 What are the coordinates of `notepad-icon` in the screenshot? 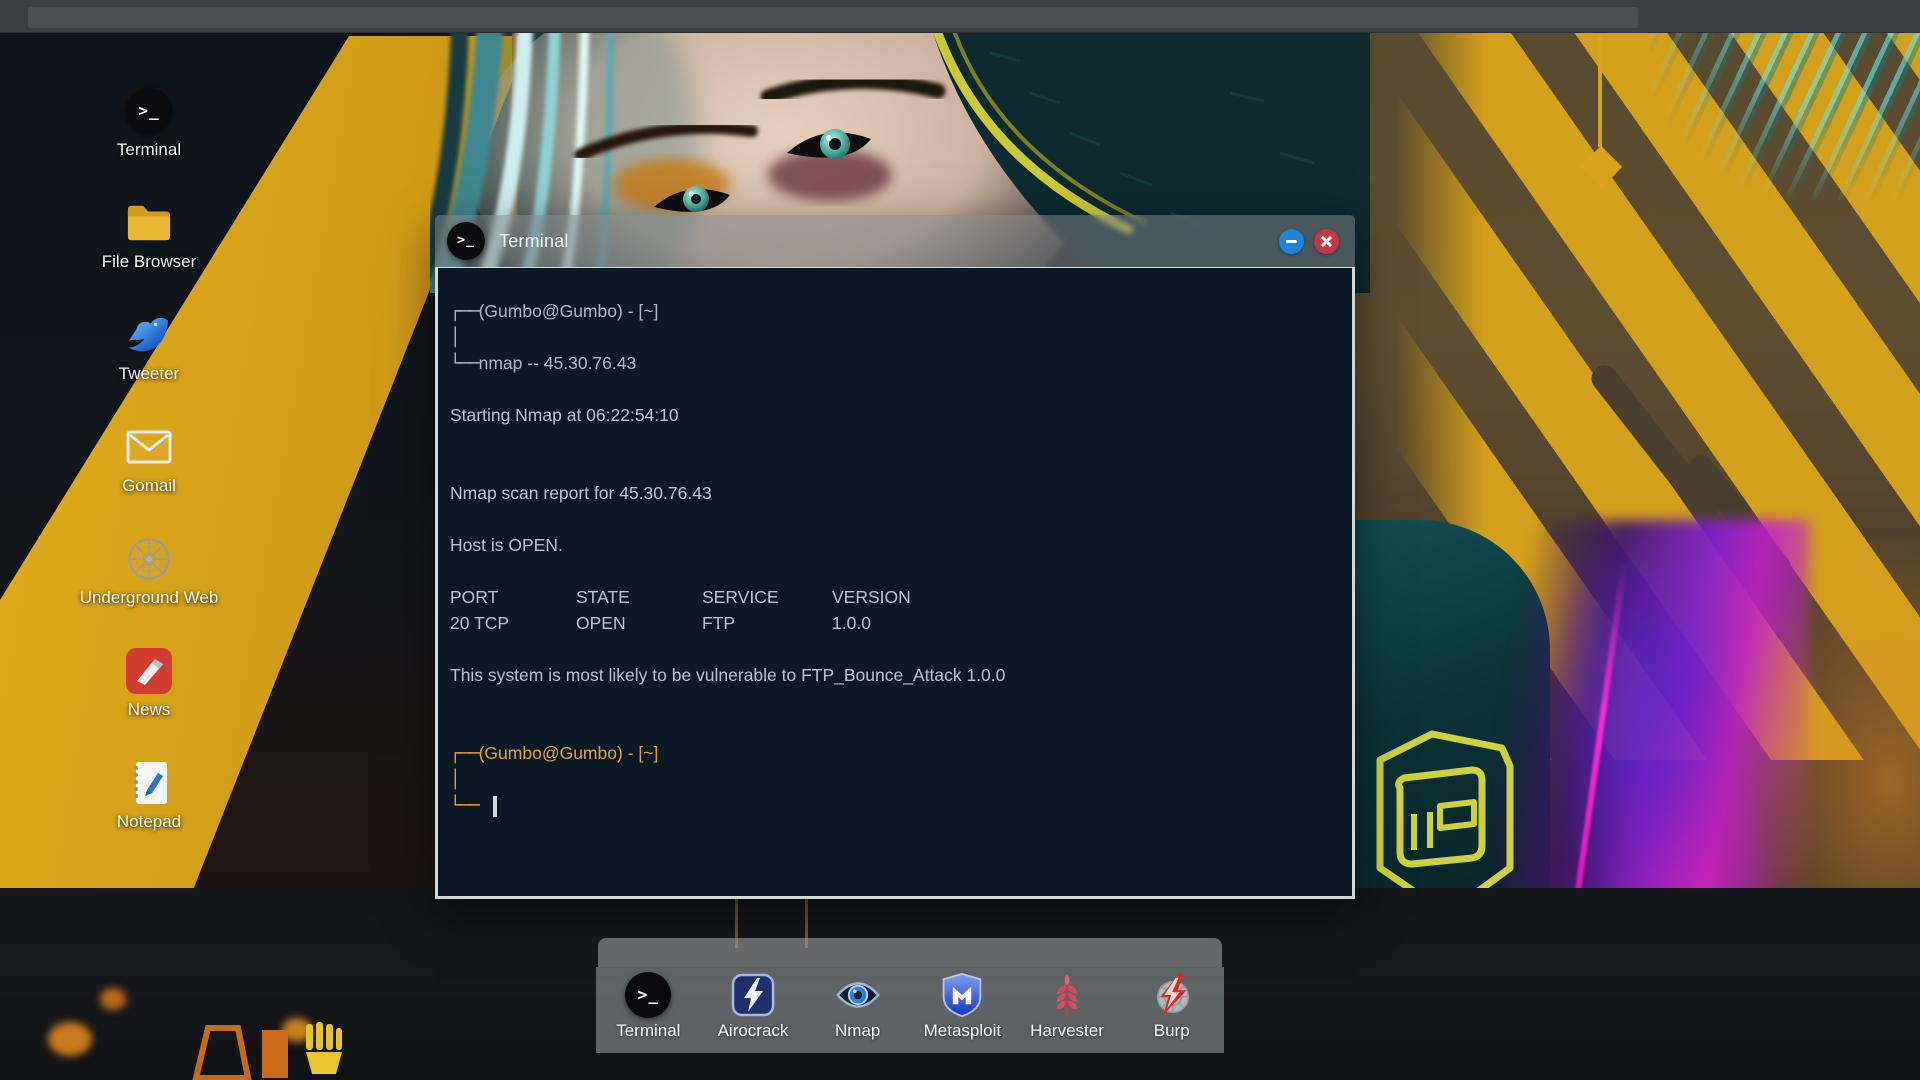 It's located at (149, 783).